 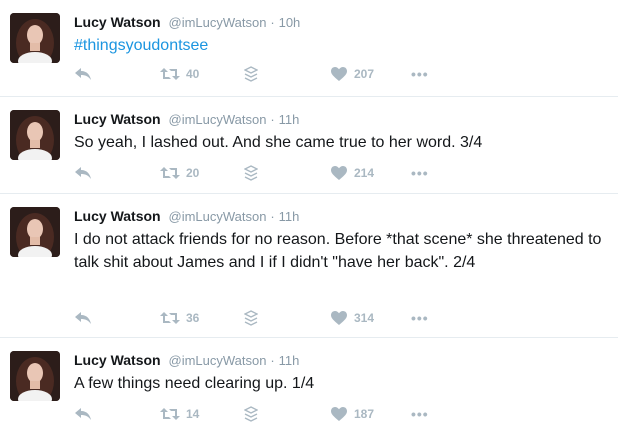 What do you see at coordinates (352, 318) in the screenshot?
I see `like-button: 314` at bounding box center [352, 318].